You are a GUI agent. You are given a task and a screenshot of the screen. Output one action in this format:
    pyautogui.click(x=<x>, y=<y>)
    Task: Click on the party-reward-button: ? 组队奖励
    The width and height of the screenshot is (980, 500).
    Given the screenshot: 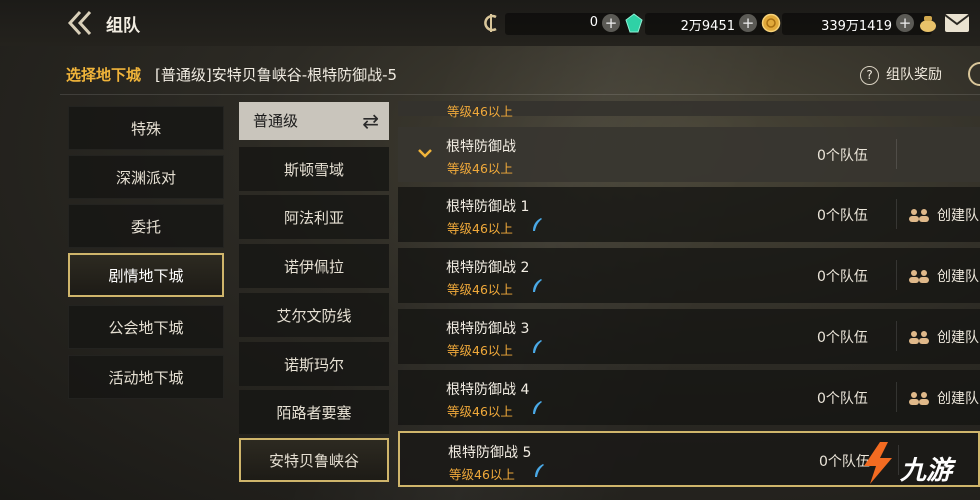 What is the action you would take?
    pyautogui.click(x=901, y=74)
    